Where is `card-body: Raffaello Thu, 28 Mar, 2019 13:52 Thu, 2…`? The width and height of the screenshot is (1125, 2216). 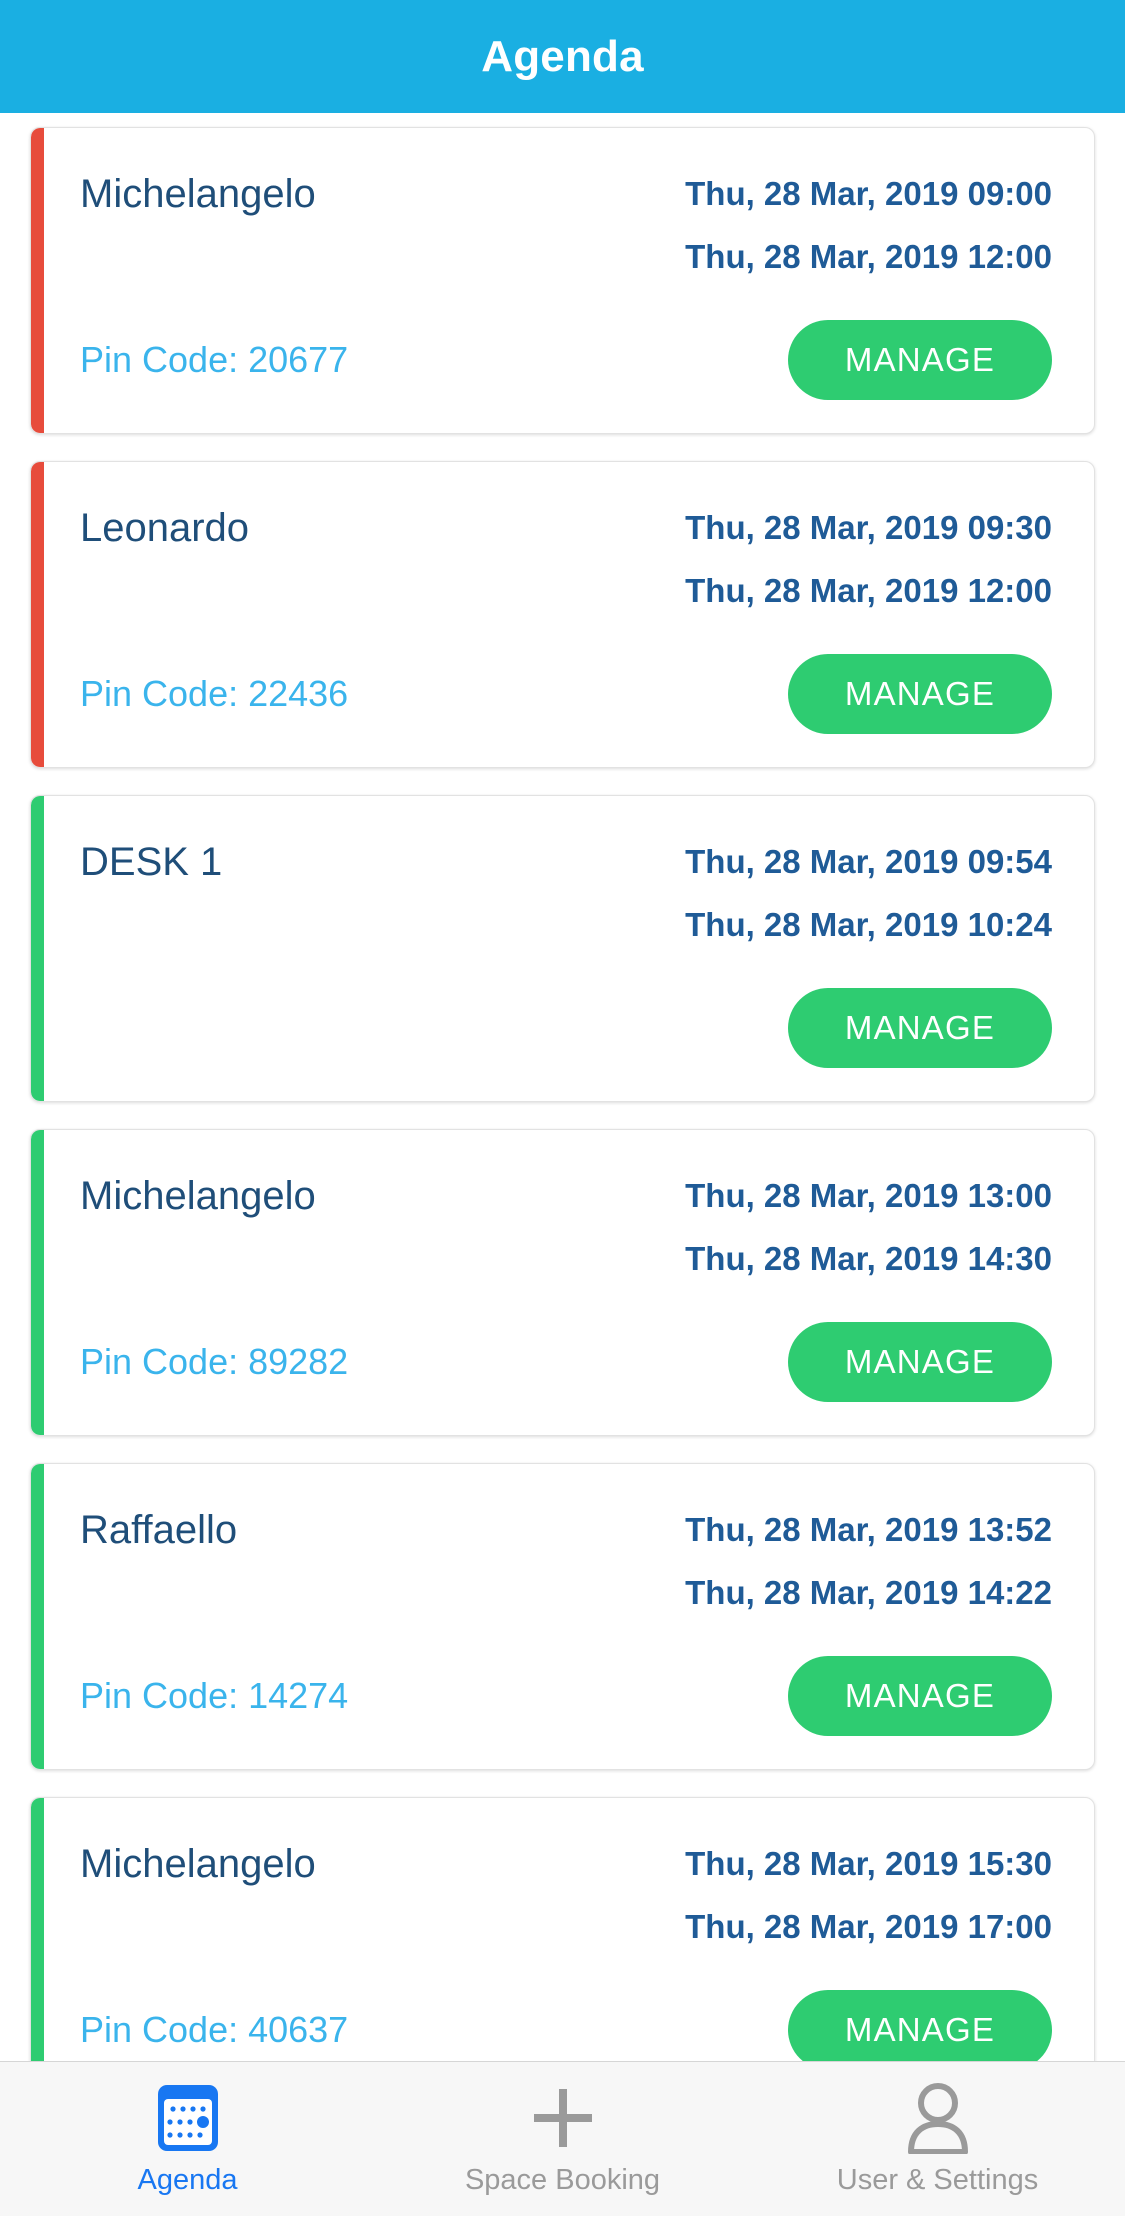
card-body: Raffaello Thu, 28 Mar, 2019 13:52 Thu, 2… is located at coordinates (569, 1616).